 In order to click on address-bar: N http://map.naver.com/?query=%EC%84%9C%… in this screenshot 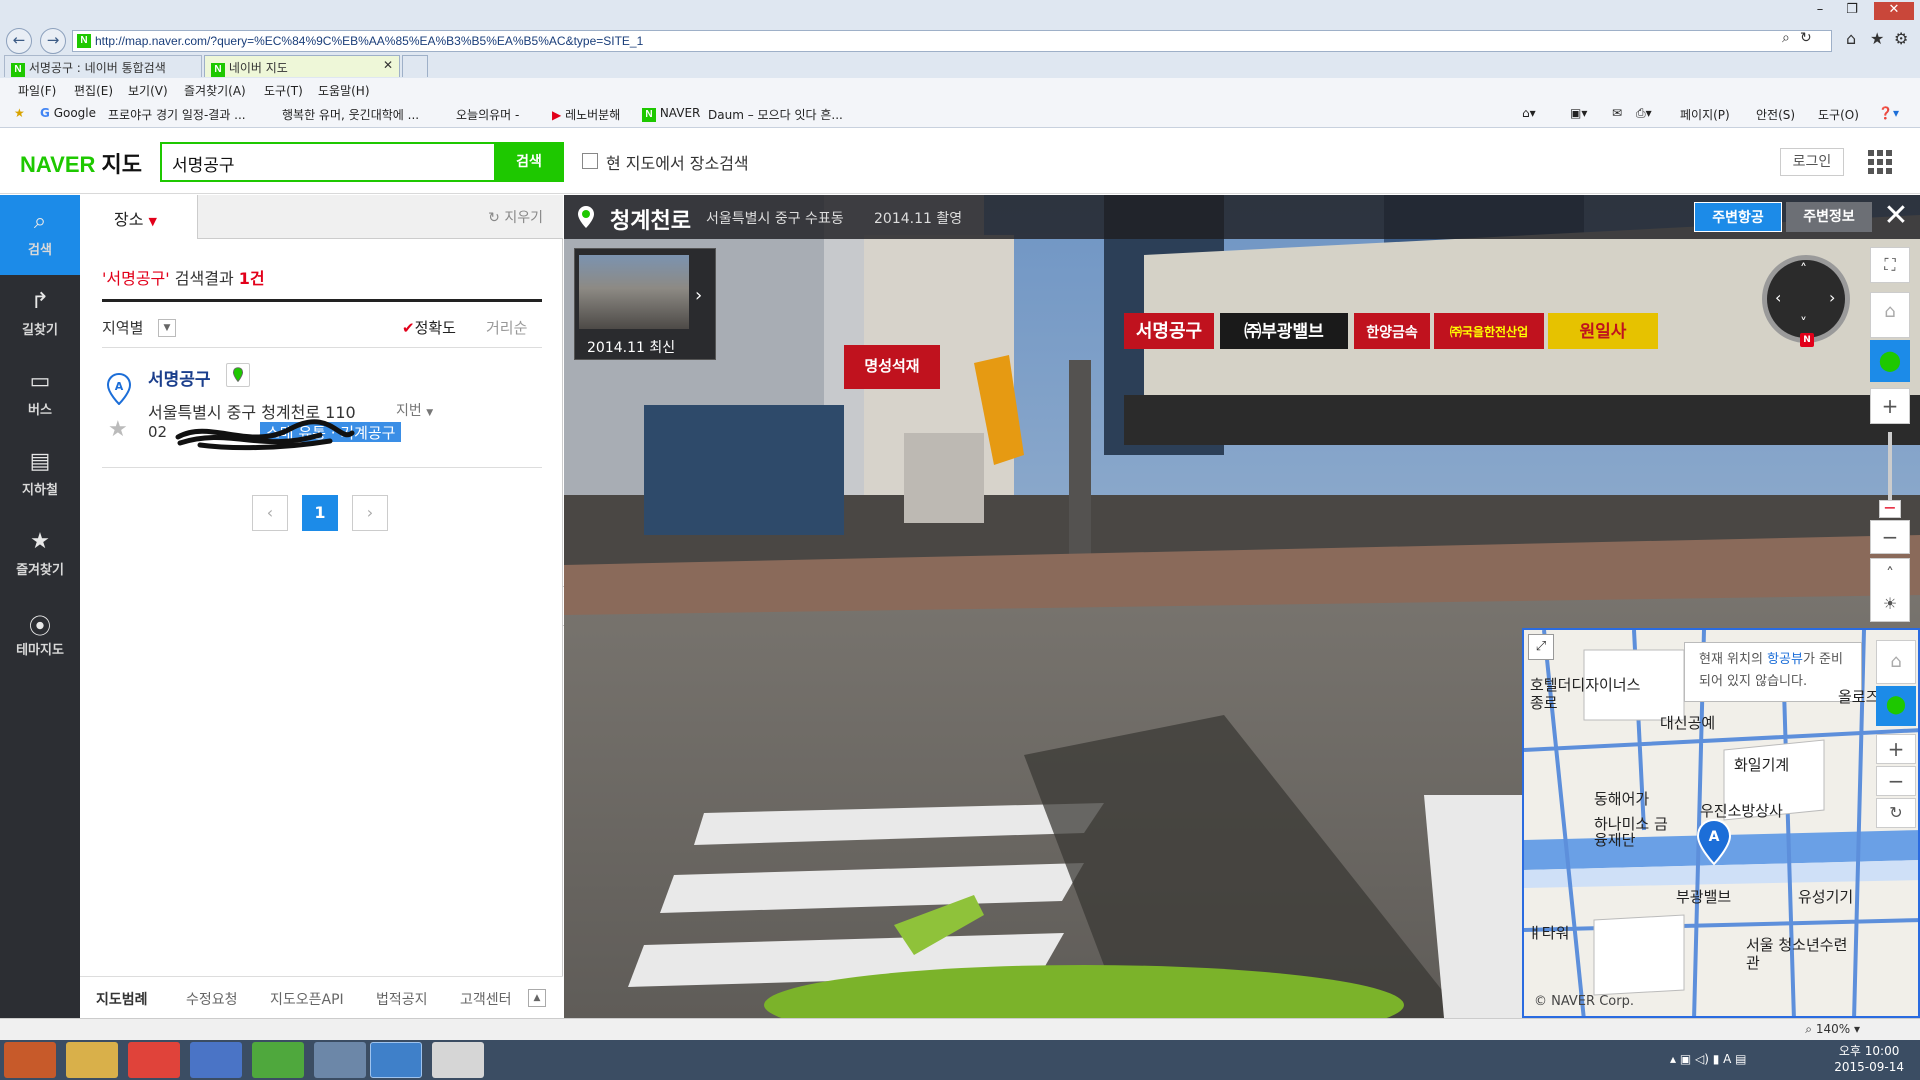, I will do `click(952, 41)`.